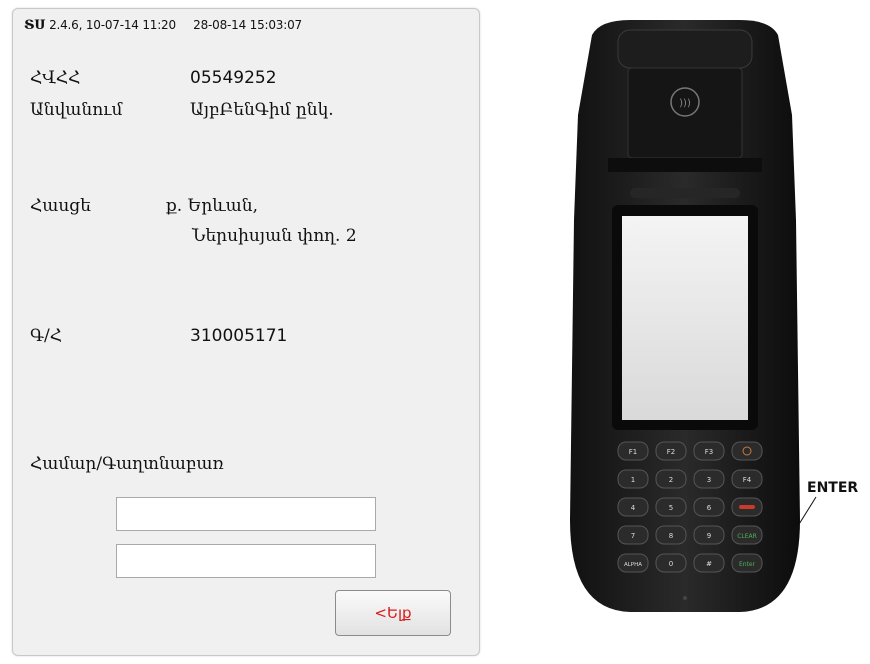  What do you see at coordinates (709, 508) in the screenshot?
I see `svg-text: 6` at bounding box center [709, 508].